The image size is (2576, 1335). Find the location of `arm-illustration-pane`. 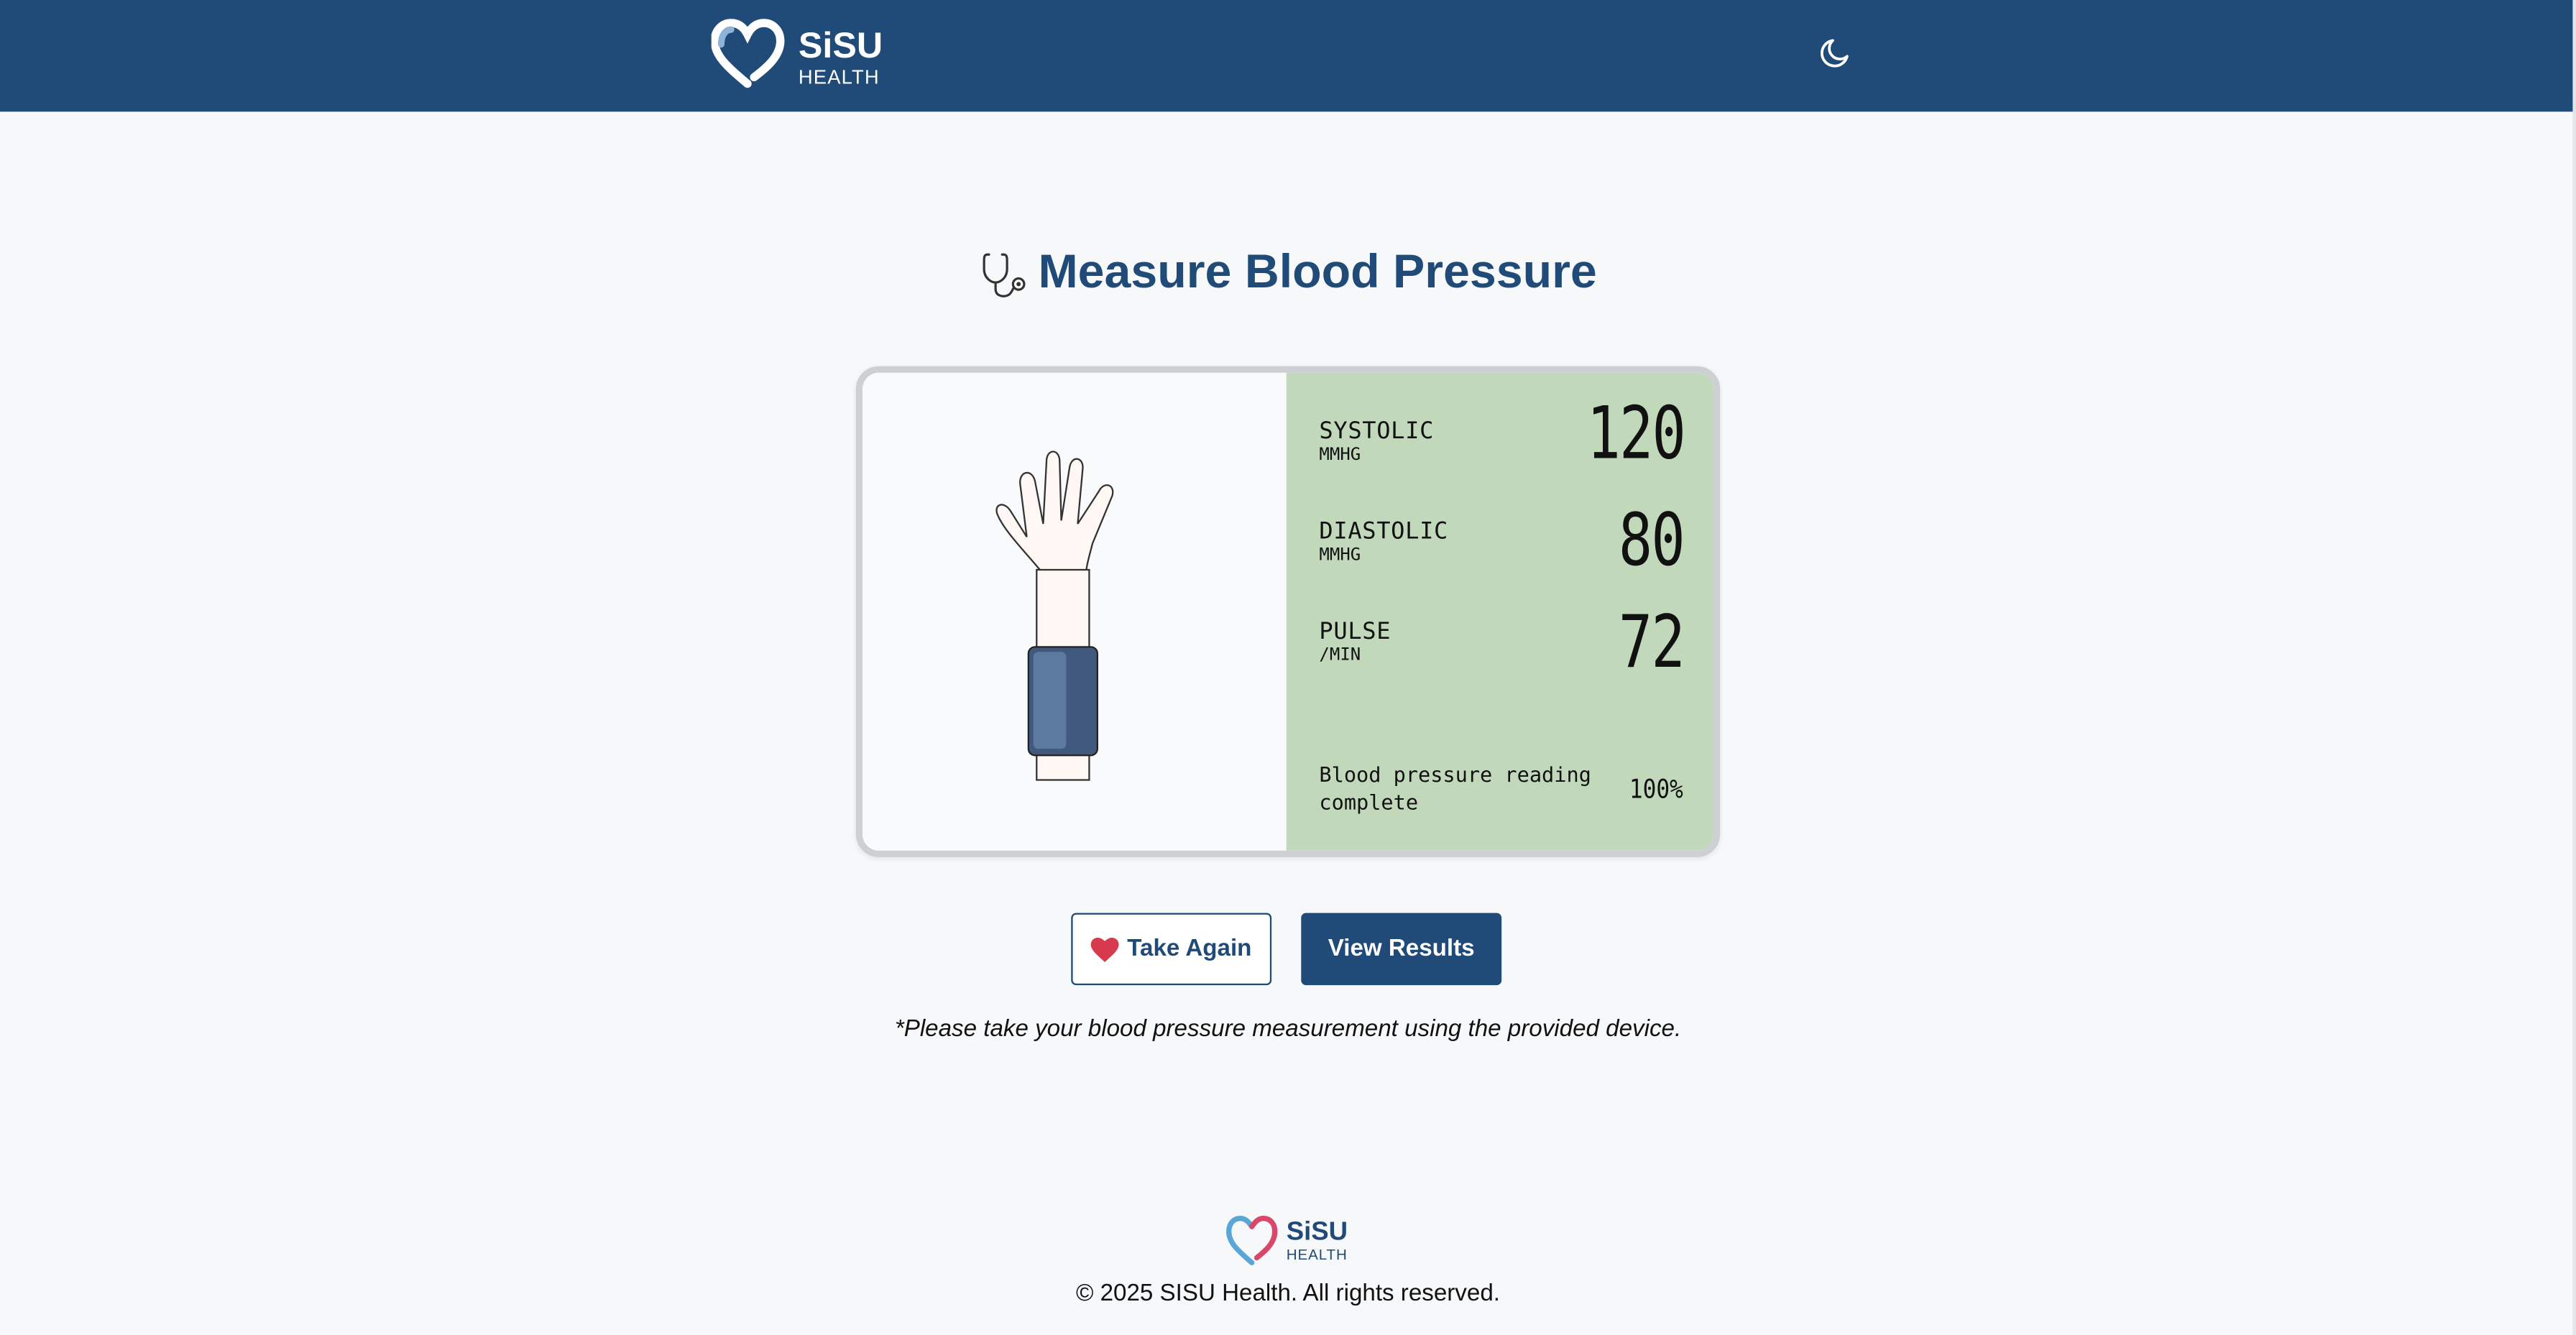

arm-illustration-pane is located at coordinates (1074, 611).